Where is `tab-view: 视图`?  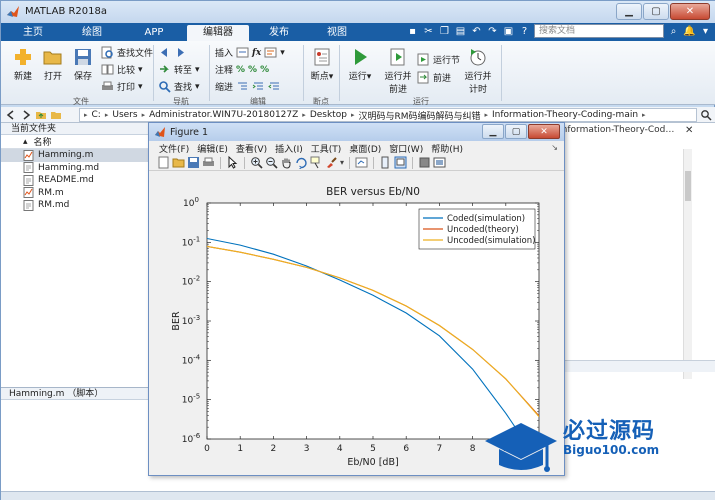
tab-view: 视图 is located at coordinates (337, 33).